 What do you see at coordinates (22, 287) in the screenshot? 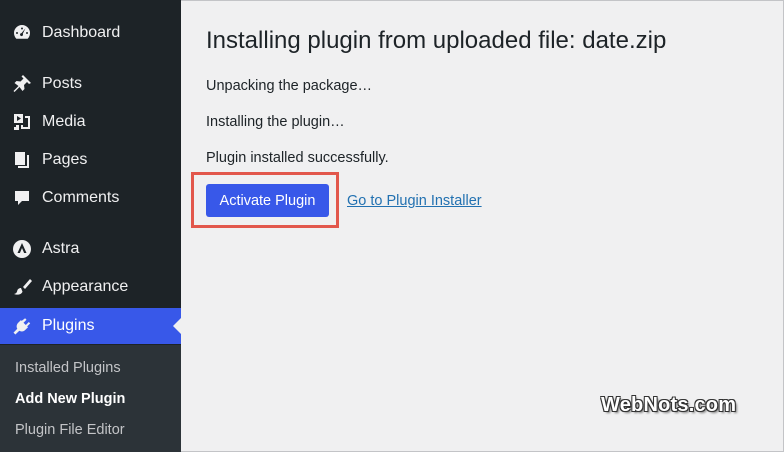
I see `paintbrush-icon` at bounding box center [22, 287].